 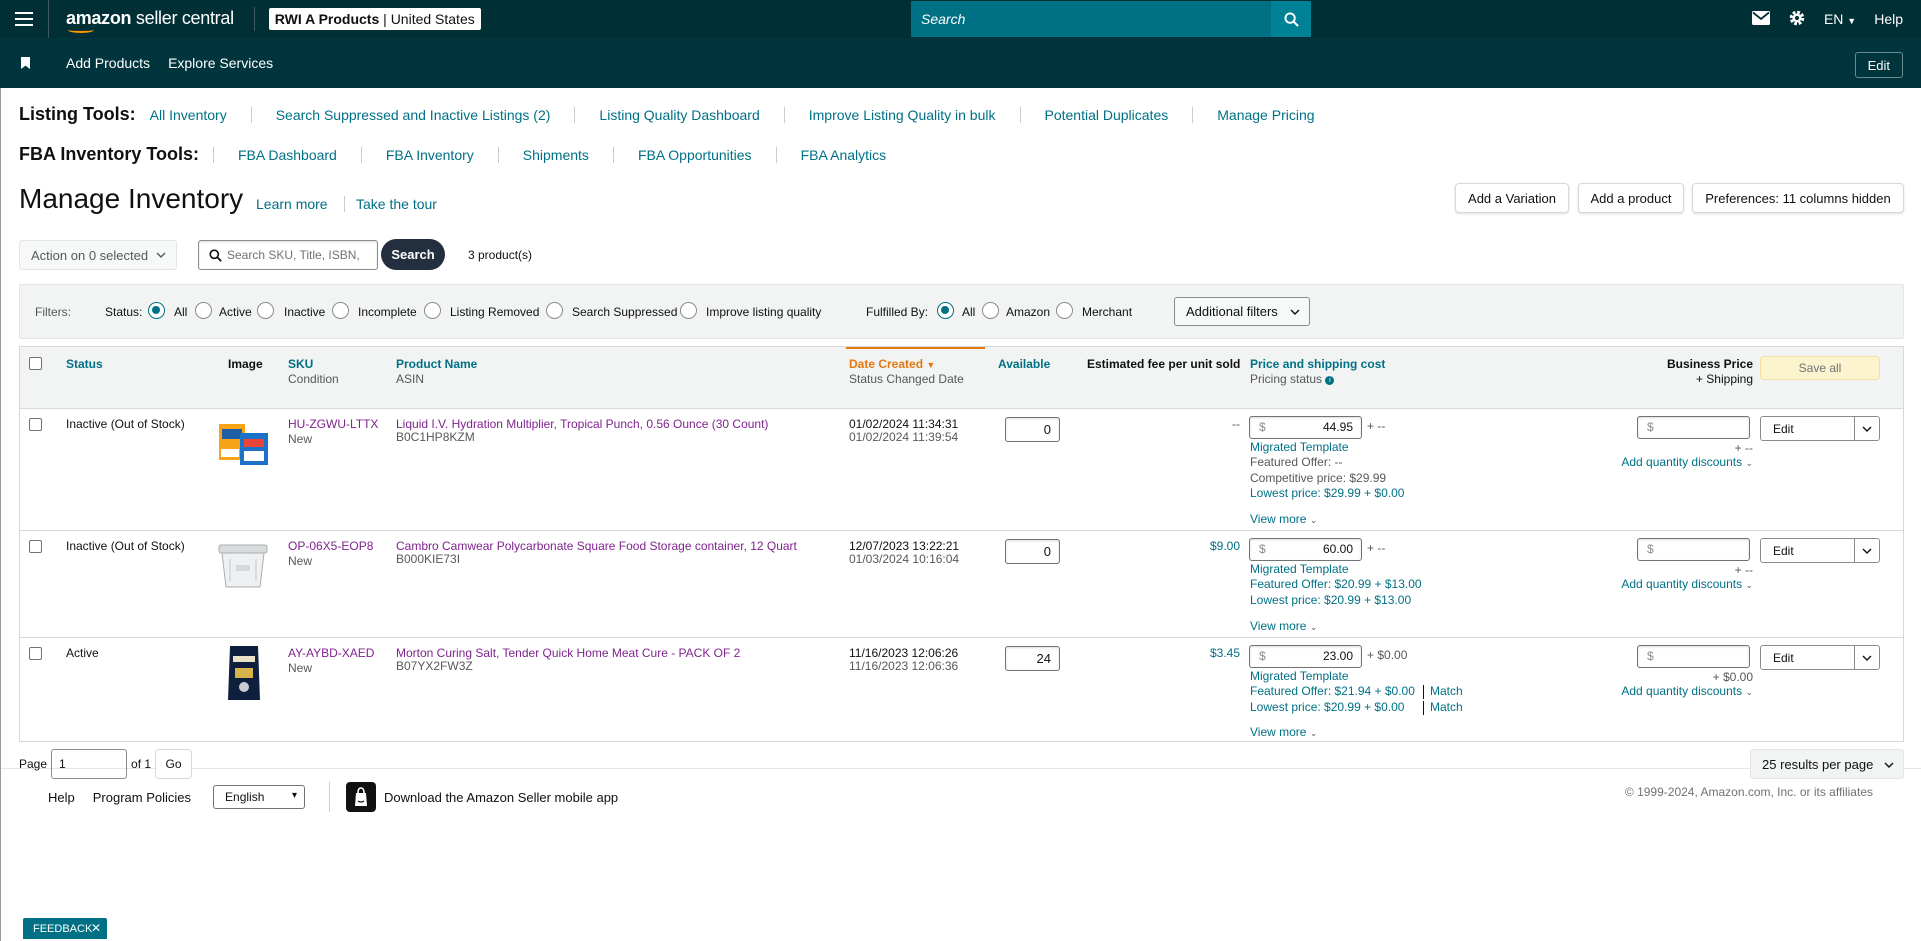 I want to click on fulfilled-radio-merchant, so click(x=1064, y=310).